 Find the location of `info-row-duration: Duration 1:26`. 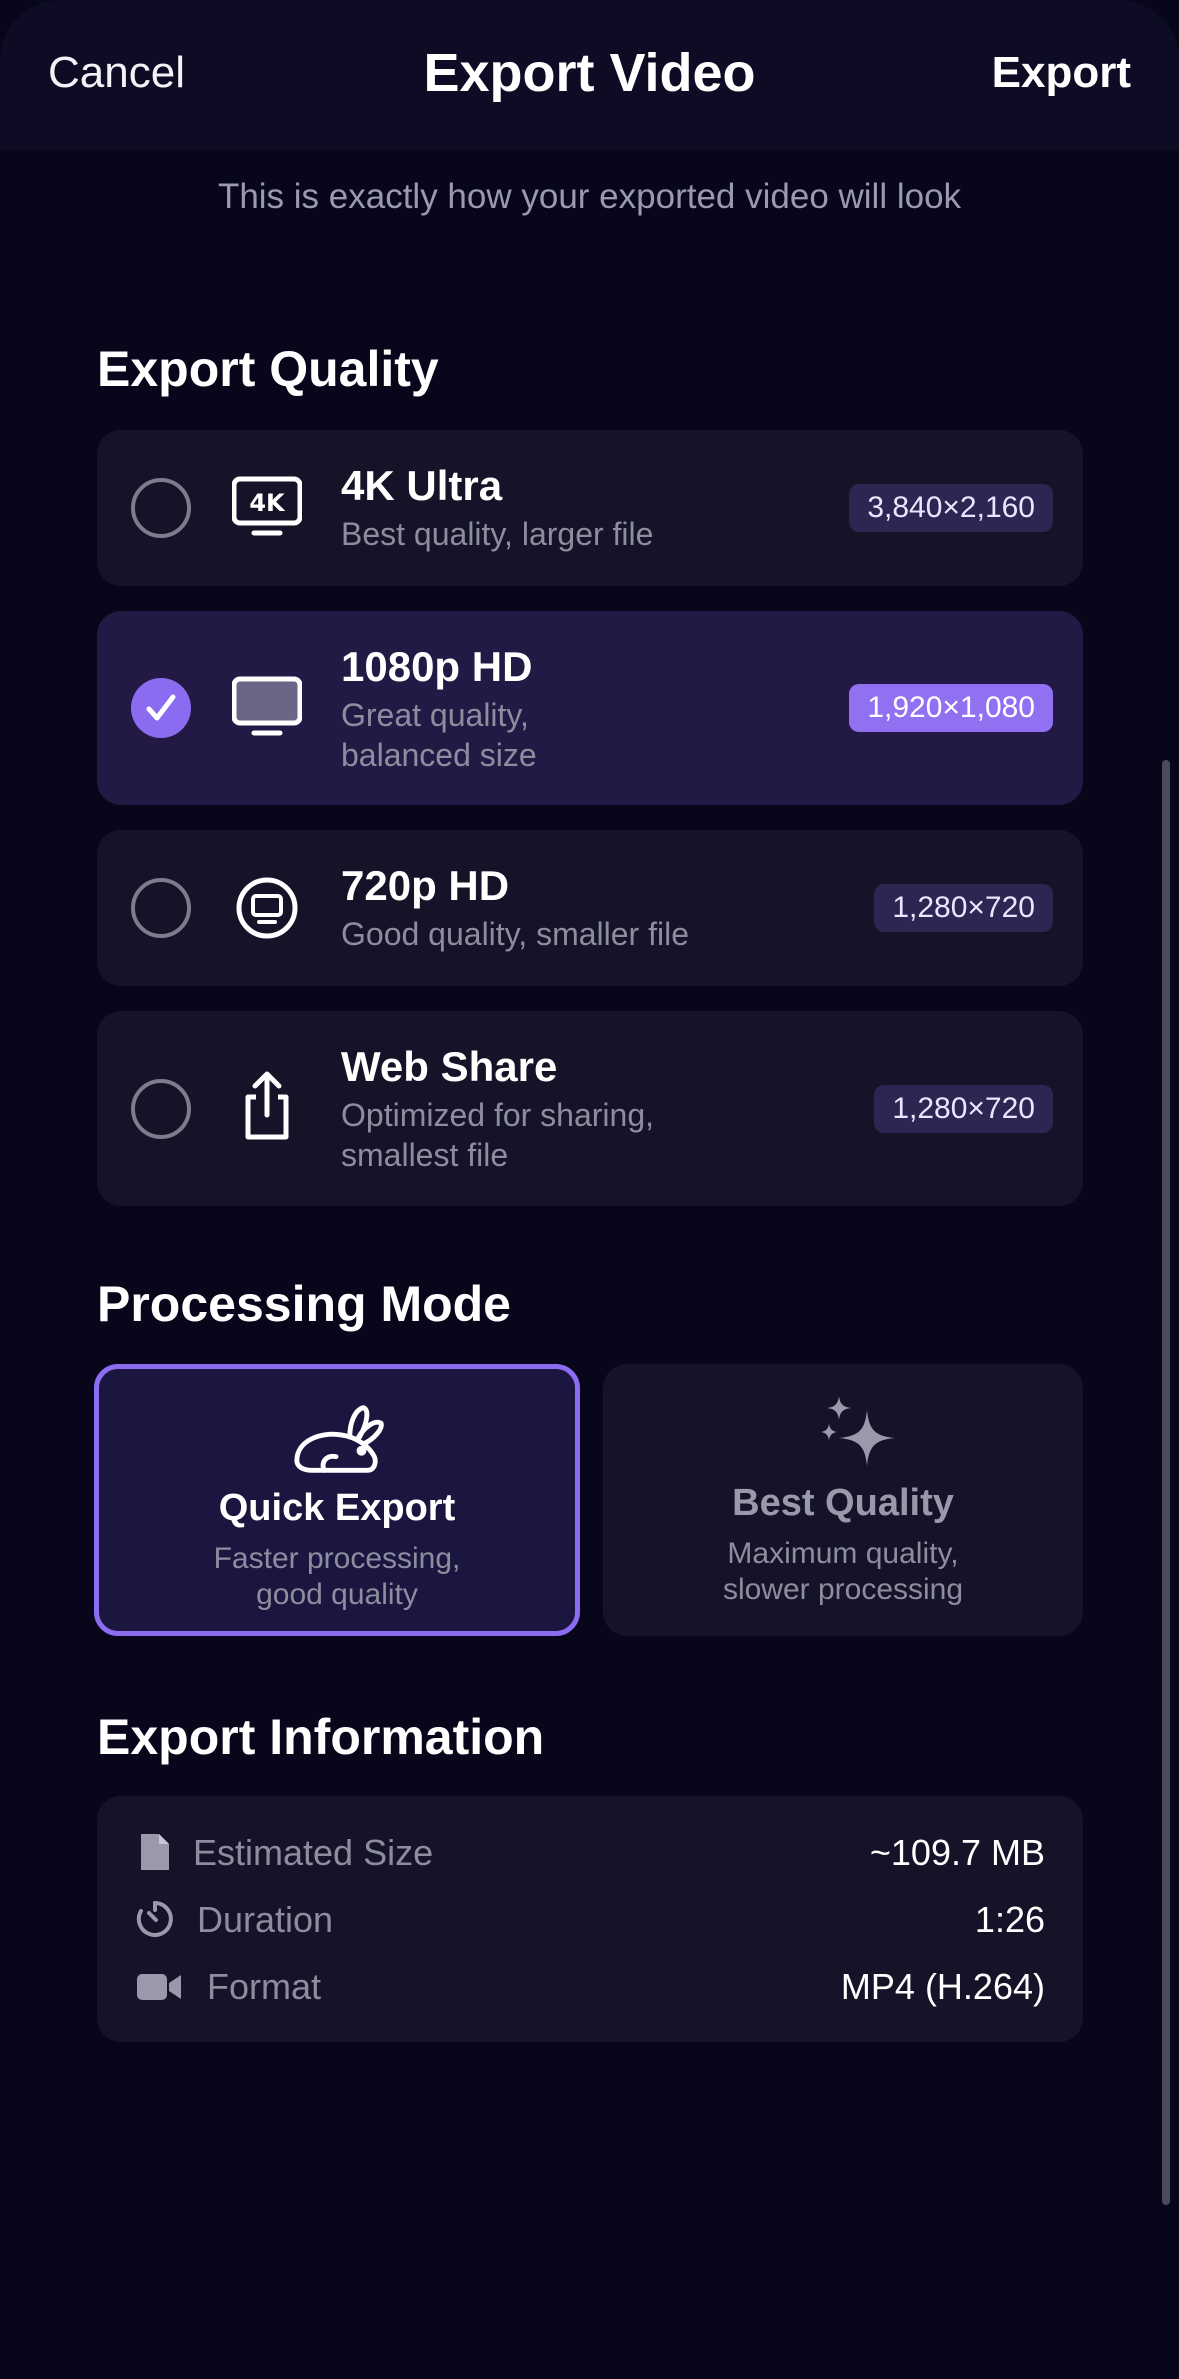

info-row-duration: Duration 1:26 is located at coordinates (590, 1919).